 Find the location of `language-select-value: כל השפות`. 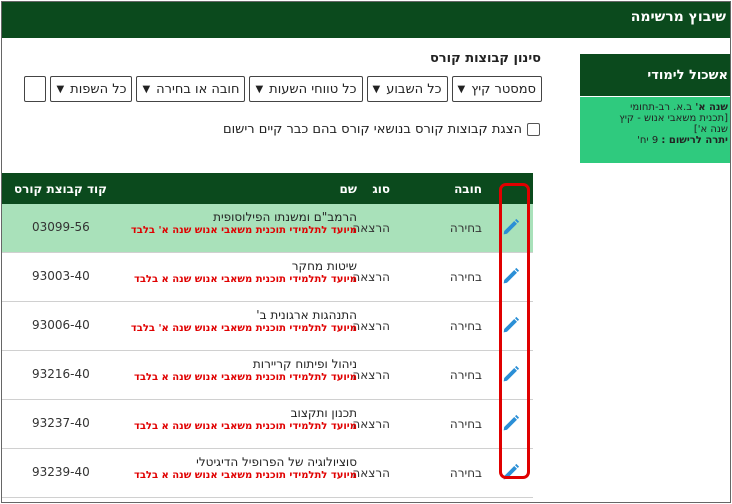

language-select-value: כל השפות is located at coordinates (98, 89).